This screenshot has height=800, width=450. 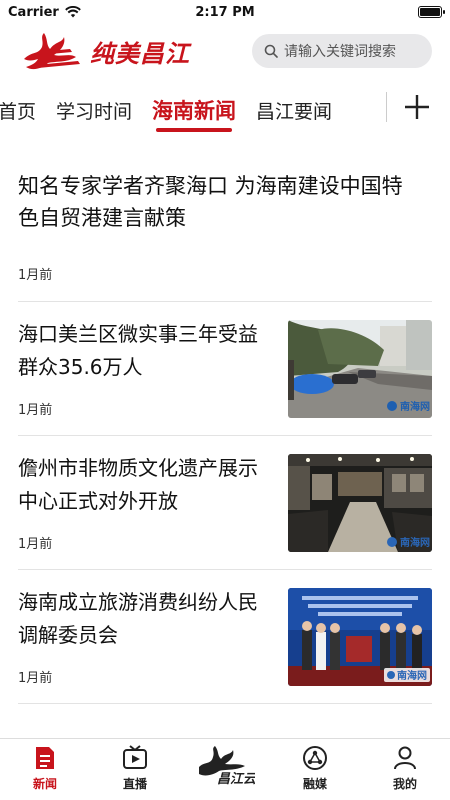 What do you see at coordinates (45, 769) in the screenshot?
I see `tabbar-news: 新闻` at bounding box center [45, 769].